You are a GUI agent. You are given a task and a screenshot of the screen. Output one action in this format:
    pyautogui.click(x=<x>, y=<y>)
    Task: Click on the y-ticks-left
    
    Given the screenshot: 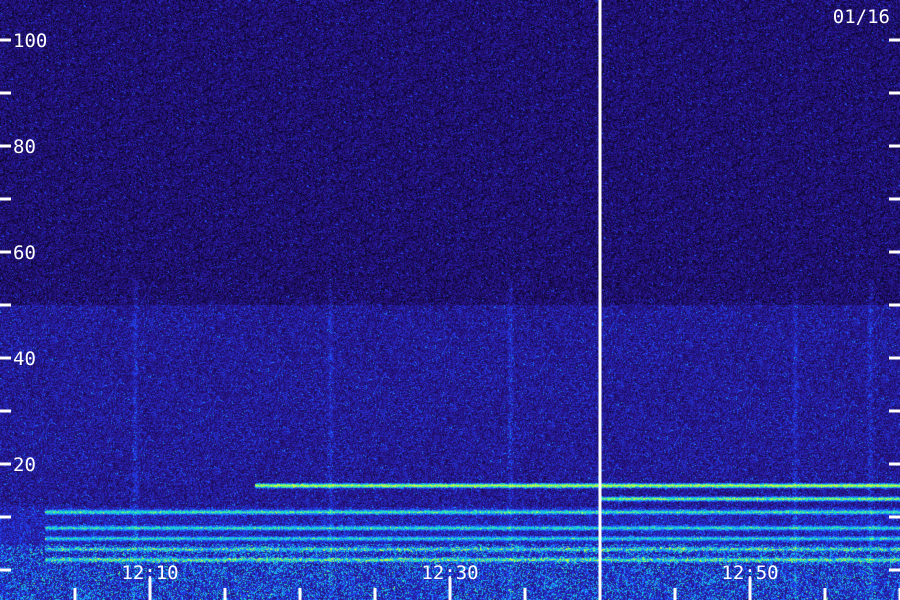 What is the action you would take?
    pyautogui.click(x=5, y=305)
    